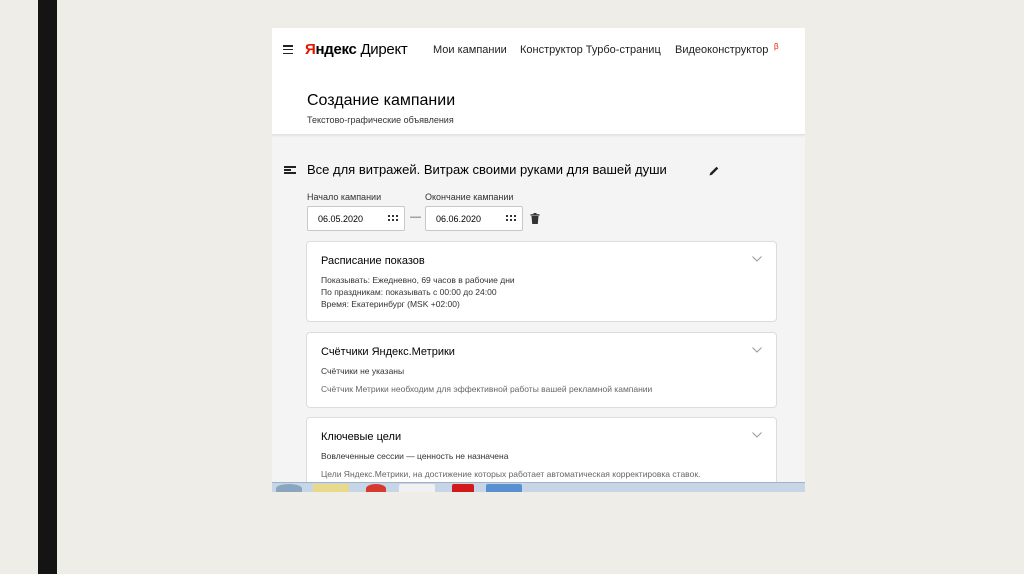 This screenshot has width=1024, height=574. I want to click on start-date-label: Начало кампании, so click(344, 197).